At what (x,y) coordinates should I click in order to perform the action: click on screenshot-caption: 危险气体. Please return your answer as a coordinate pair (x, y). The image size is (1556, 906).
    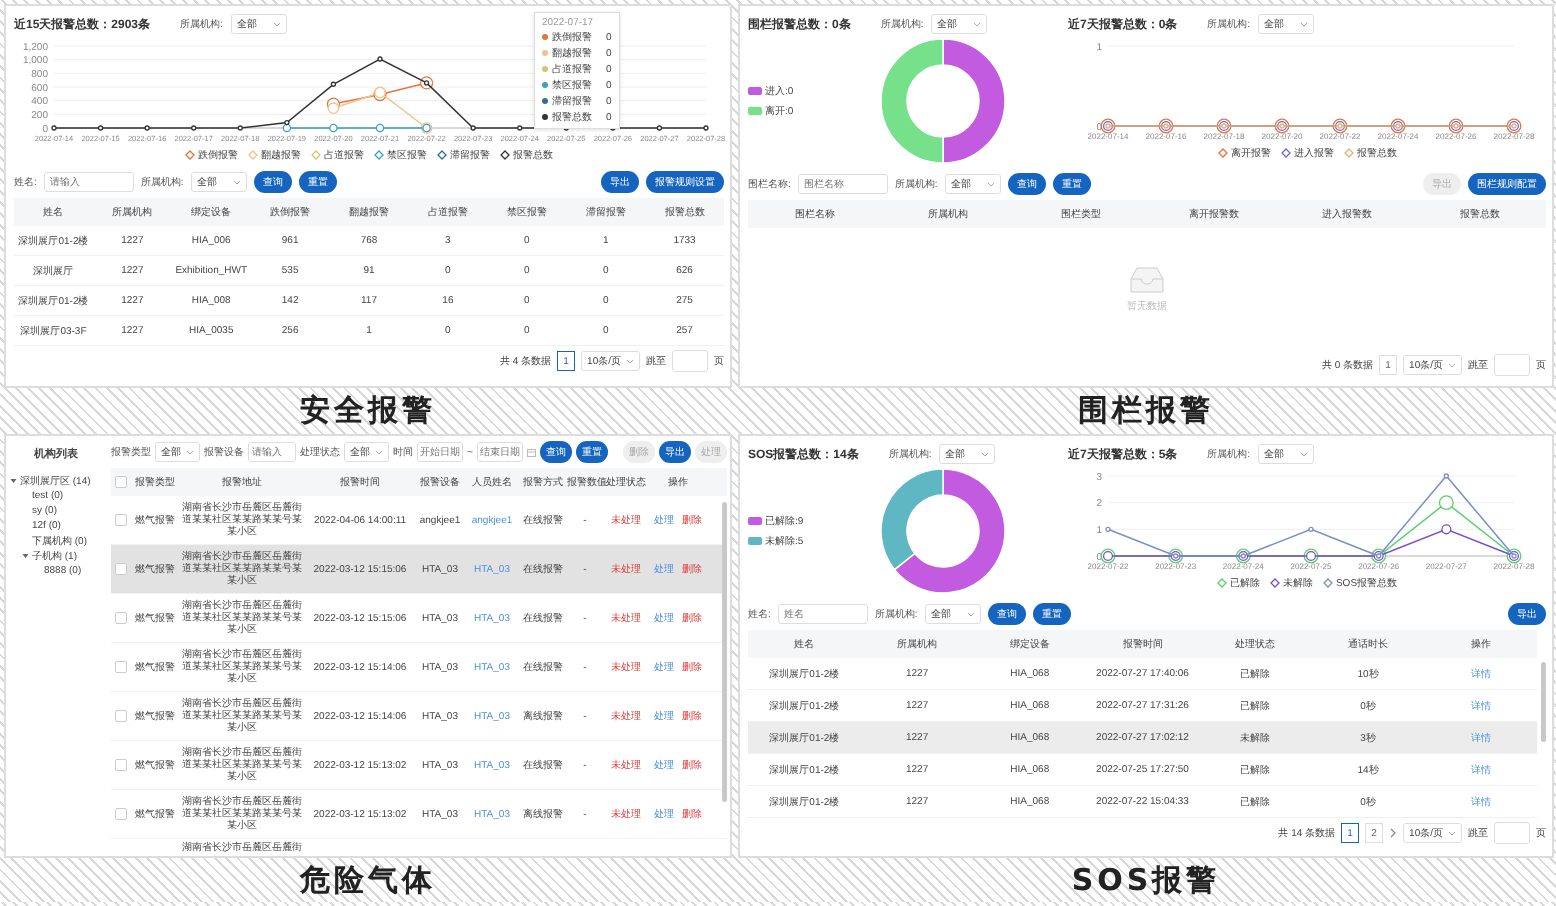
    Looking at the image, I should click on (368, 881).